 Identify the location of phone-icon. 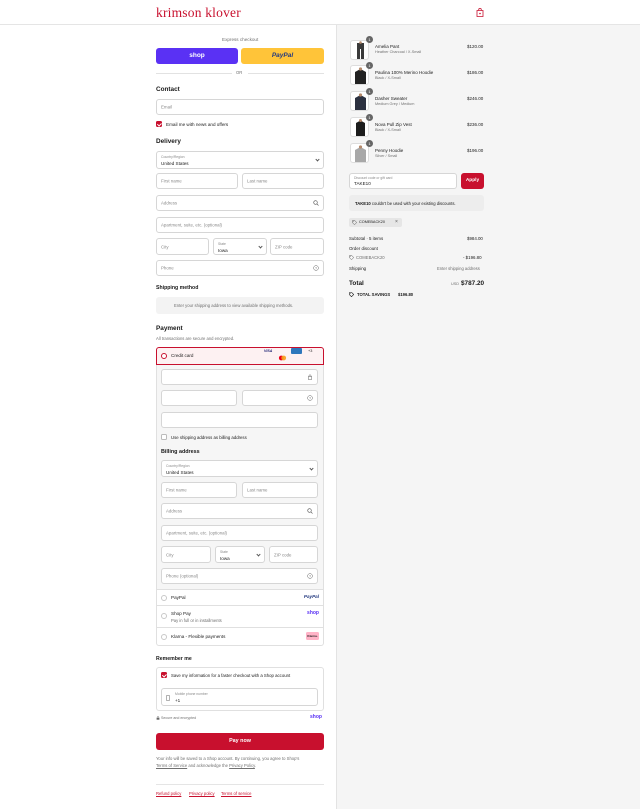
(168, 698).